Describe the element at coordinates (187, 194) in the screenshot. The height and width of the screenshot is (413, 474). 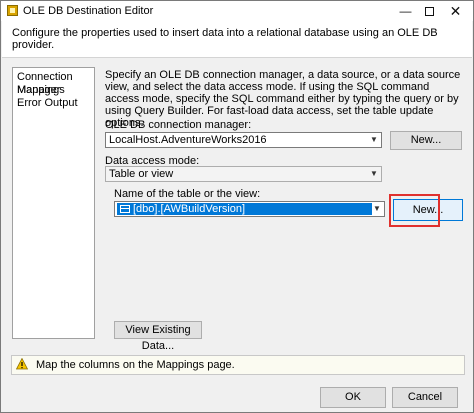
I see `table-name-label: Name of the table or the view:` at that location.